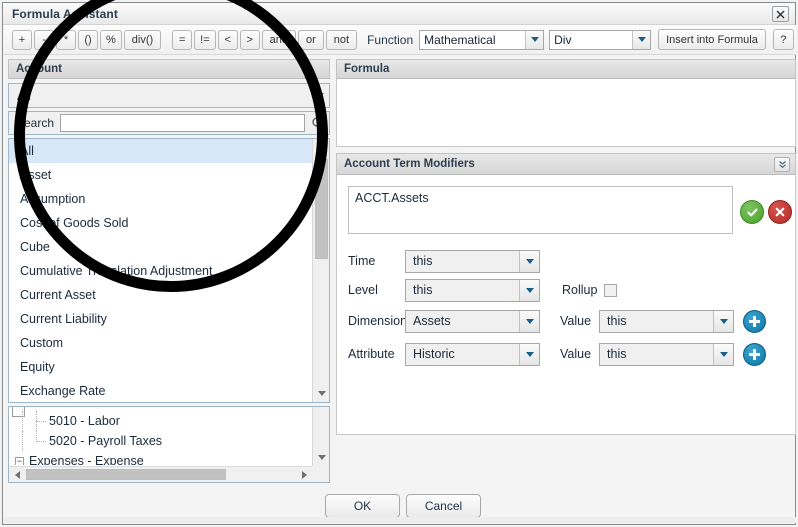  Describe the element at coordinates (106, 441) in the screenshot. I see `tree-row-label: 5020 - Payroll Taxes` at that location.